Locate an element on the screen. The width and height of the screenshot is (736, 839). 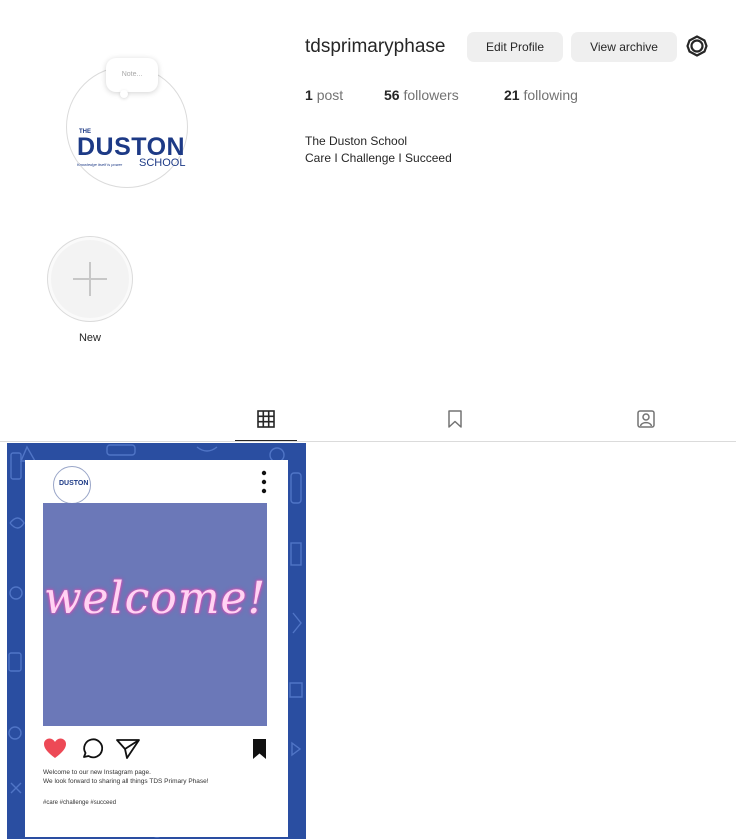
stat-followers: 56 followers is located at coordinates (421, 95).